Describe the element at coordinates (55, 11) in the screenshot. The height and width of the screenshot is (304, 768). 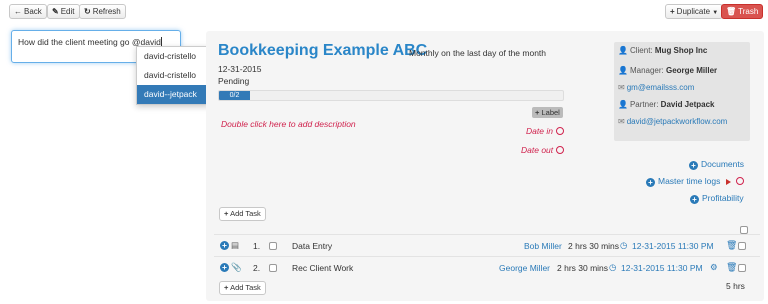
I see `edit-icon: ✎` at that location.